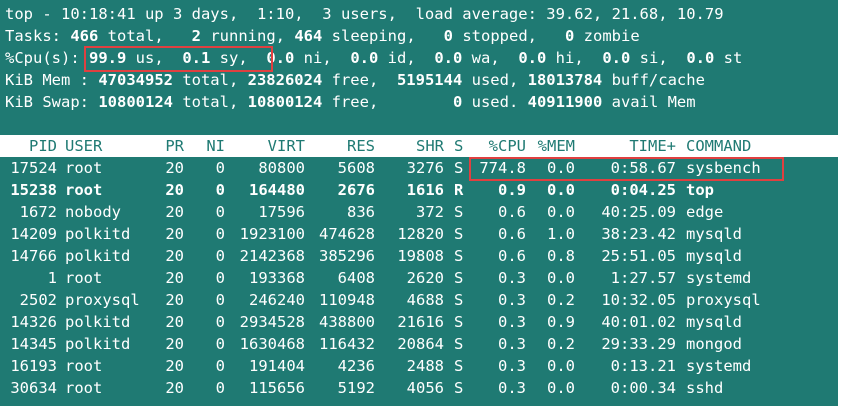  I want to click on cell-time: 38:23.42, so click(638, 234).